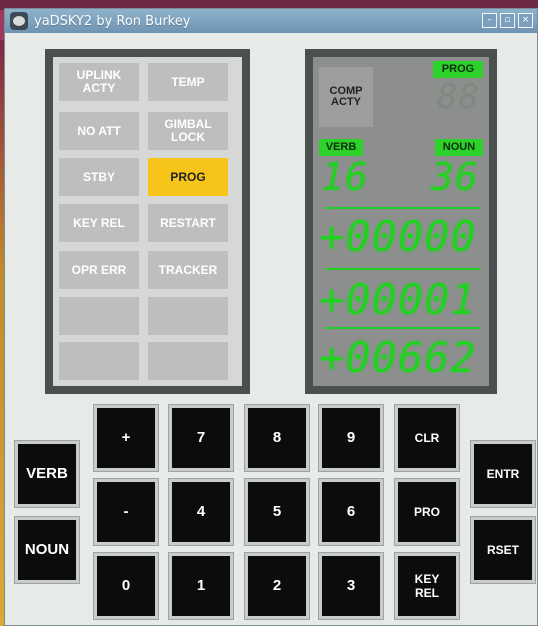  Describe the element at coordinates (351, 586) in the screenshot. I see `three-key: 3` at that location.